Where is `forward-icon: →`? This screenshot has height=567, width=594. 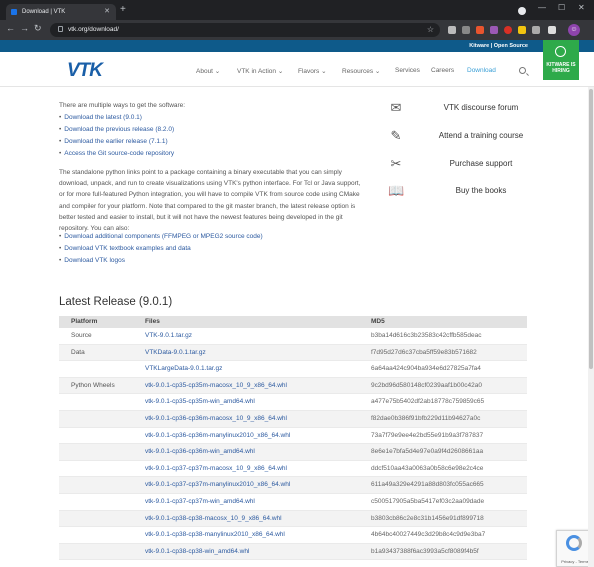 forward-icon: → is located at coordinates (24, 28).